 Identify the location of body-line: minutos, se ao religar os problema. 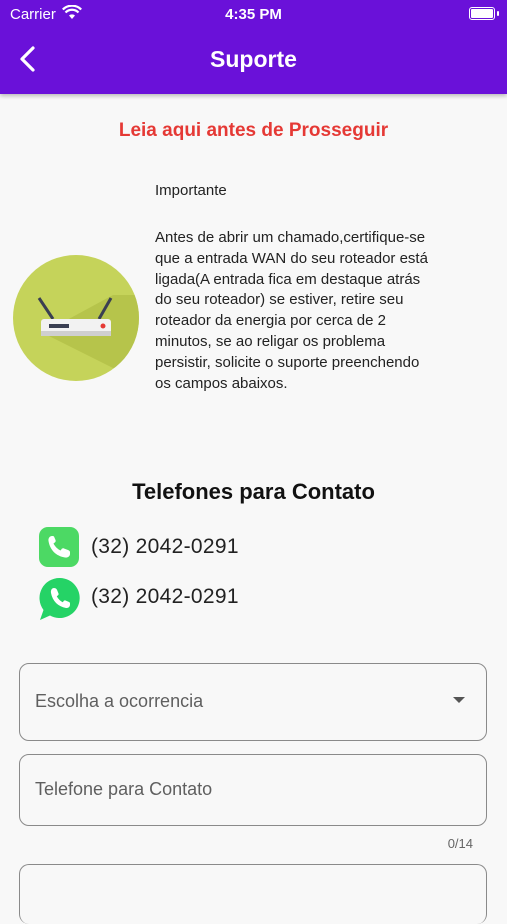
(270, 341).